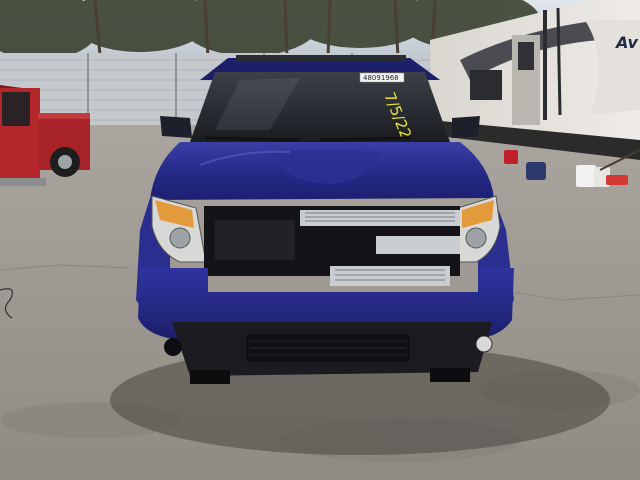 The image size is (640, 480). I want to click on rv-brand-text: Av, so click(626, 42).